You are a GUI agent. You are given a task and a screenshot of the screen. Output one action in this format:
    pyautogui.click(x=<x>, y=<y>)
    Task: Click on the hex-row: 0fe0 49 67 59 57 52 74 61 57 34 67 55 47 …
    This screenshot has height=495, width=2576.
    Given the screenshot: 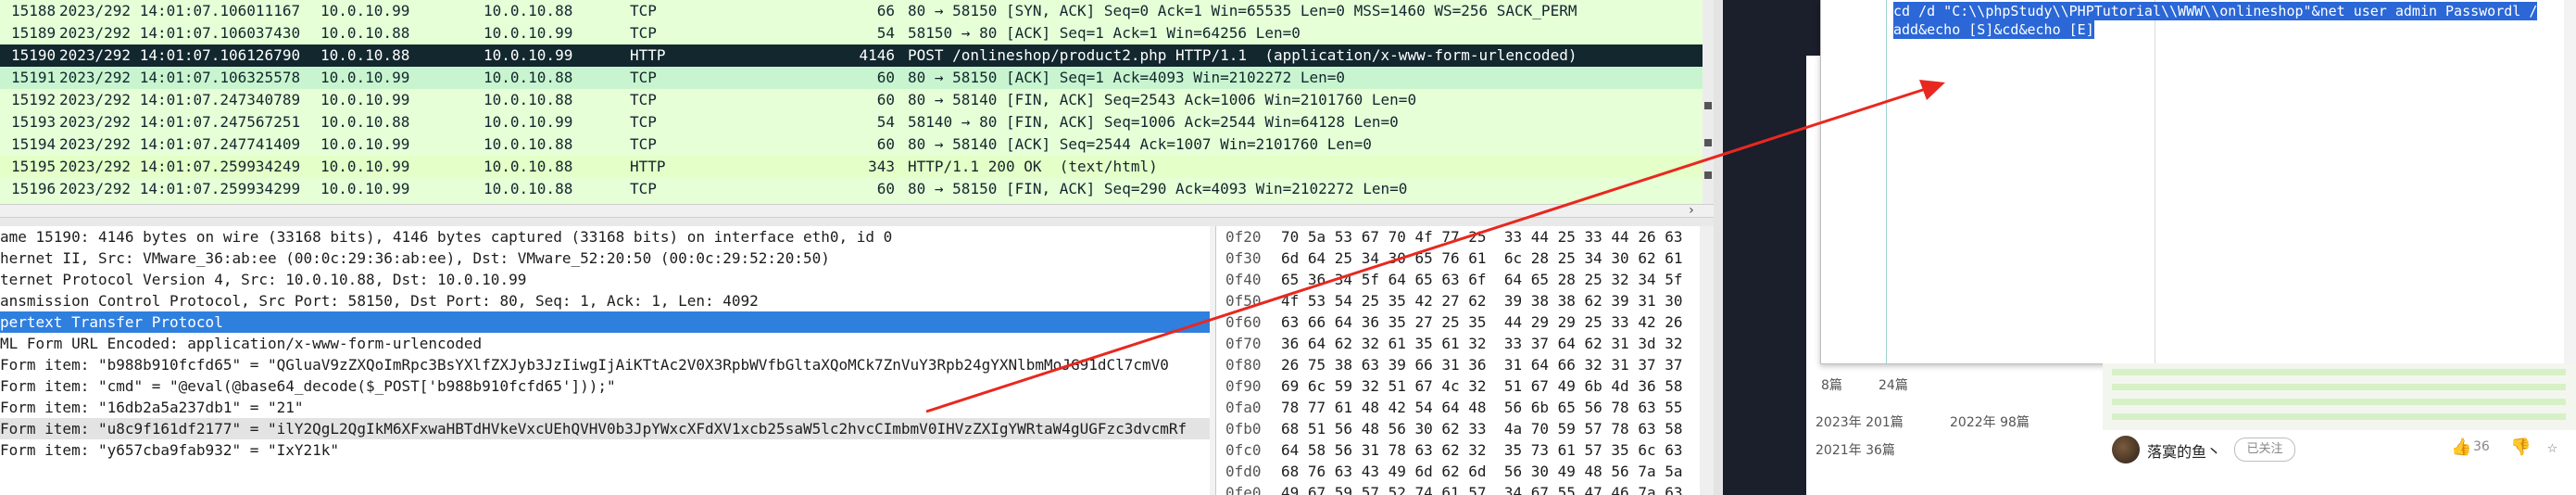 What is the action you would take?
    pyautogui.click(x=1464, y=489)
    